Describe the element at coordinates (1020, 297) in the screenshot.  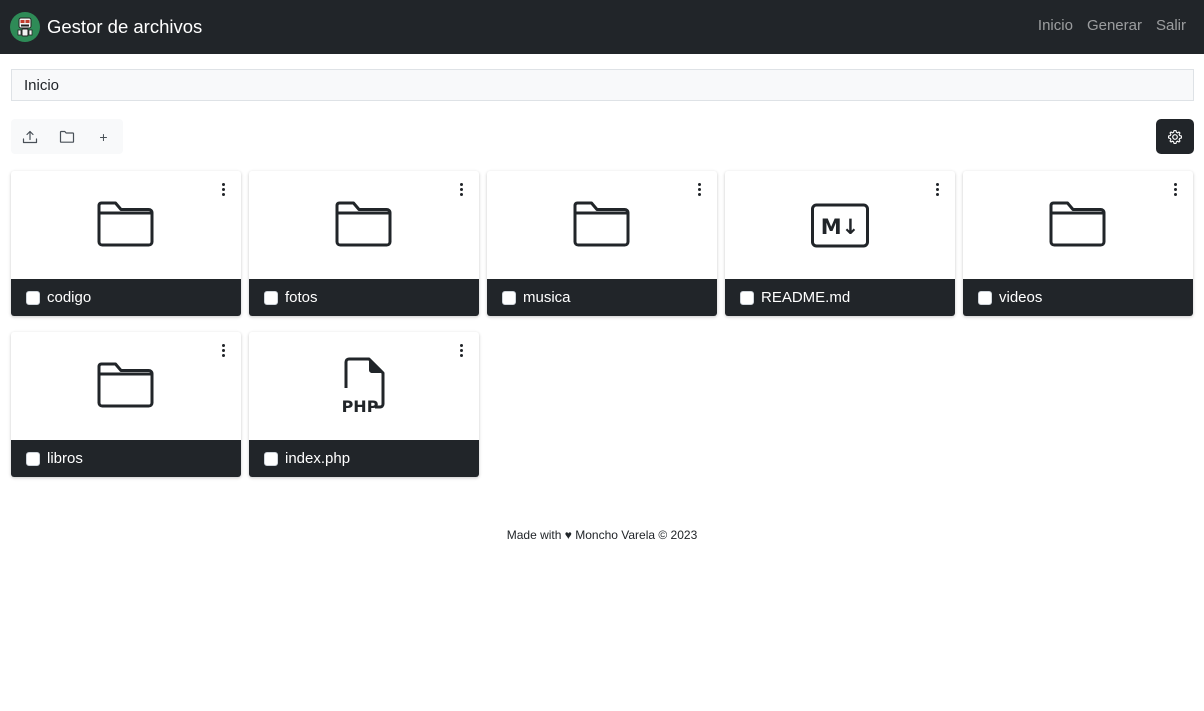
I see `file-name: videos` at that location.